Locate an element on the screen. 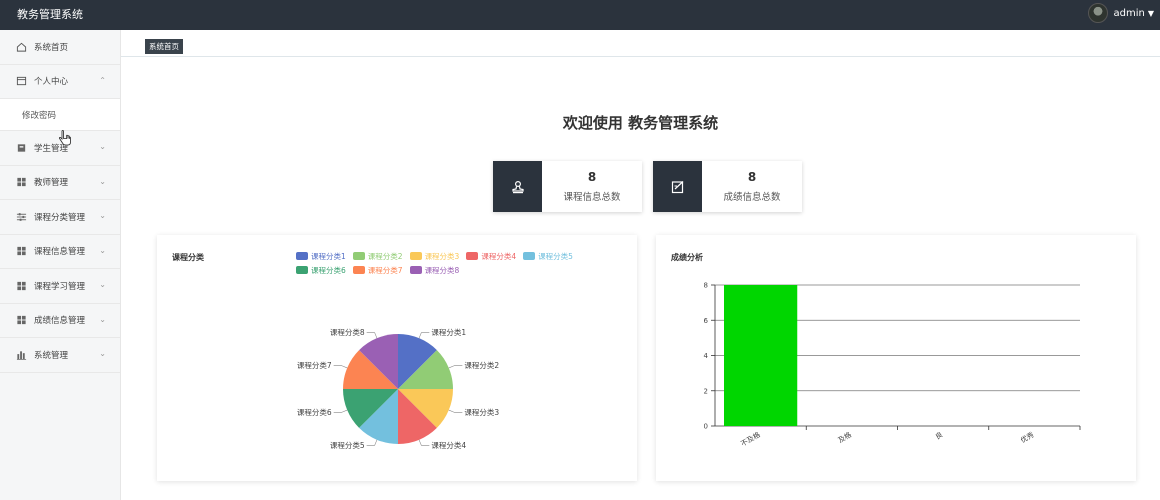  avatar is located at coordinates (1097, 13).